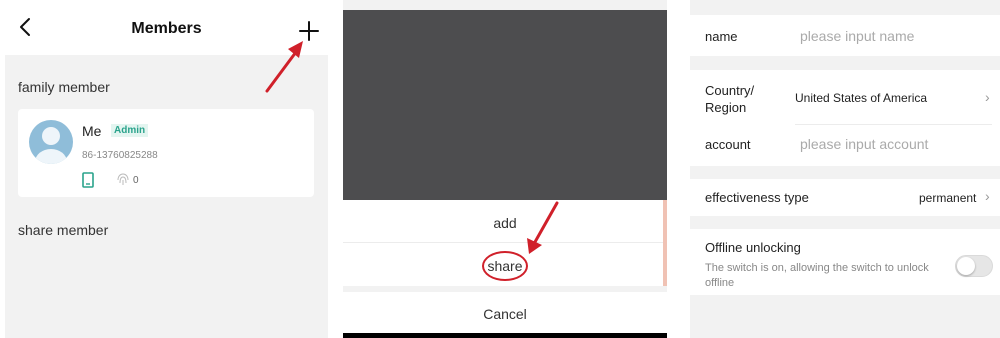 This screenshot has width=1000, height=338. What do you see at coordinates (857, 36) in the screenshot?
I see `name-input: please input name` at bounding box center [857, 36].